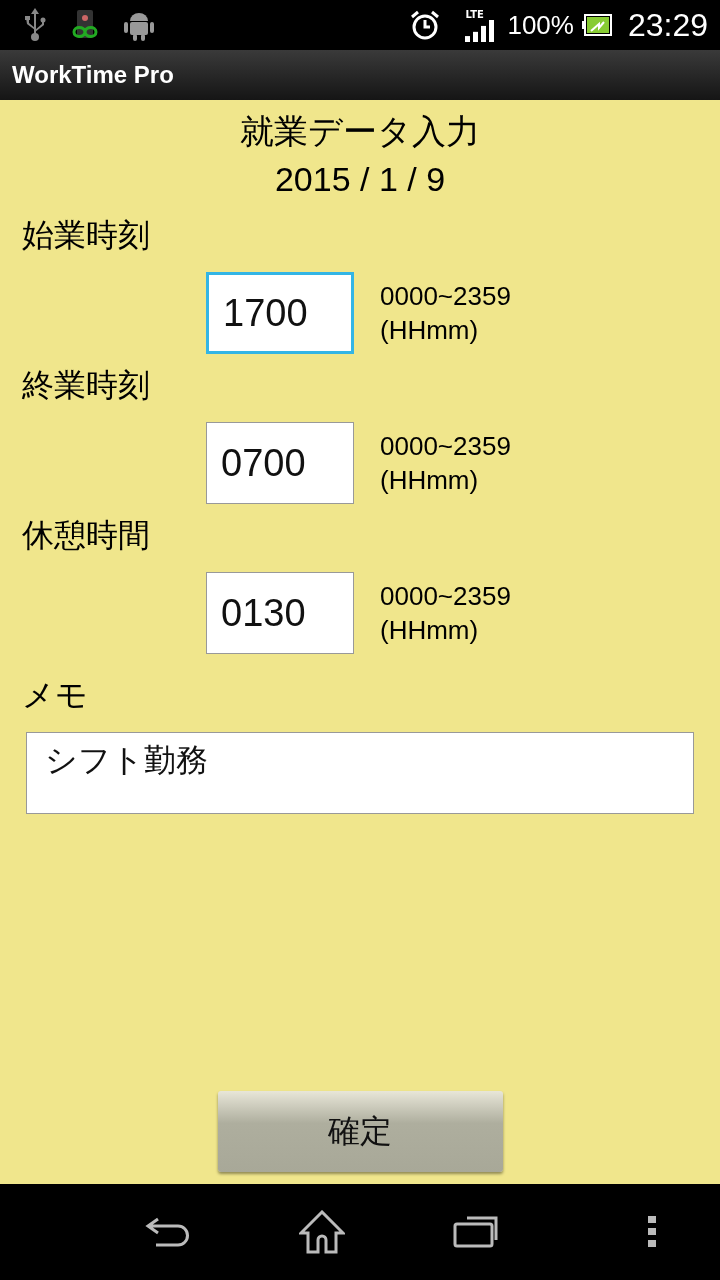  What do you see at coordinates (86, 385) in the screenshot?
I see `field-label: 終業時刻` at bounding box center [86, 385].